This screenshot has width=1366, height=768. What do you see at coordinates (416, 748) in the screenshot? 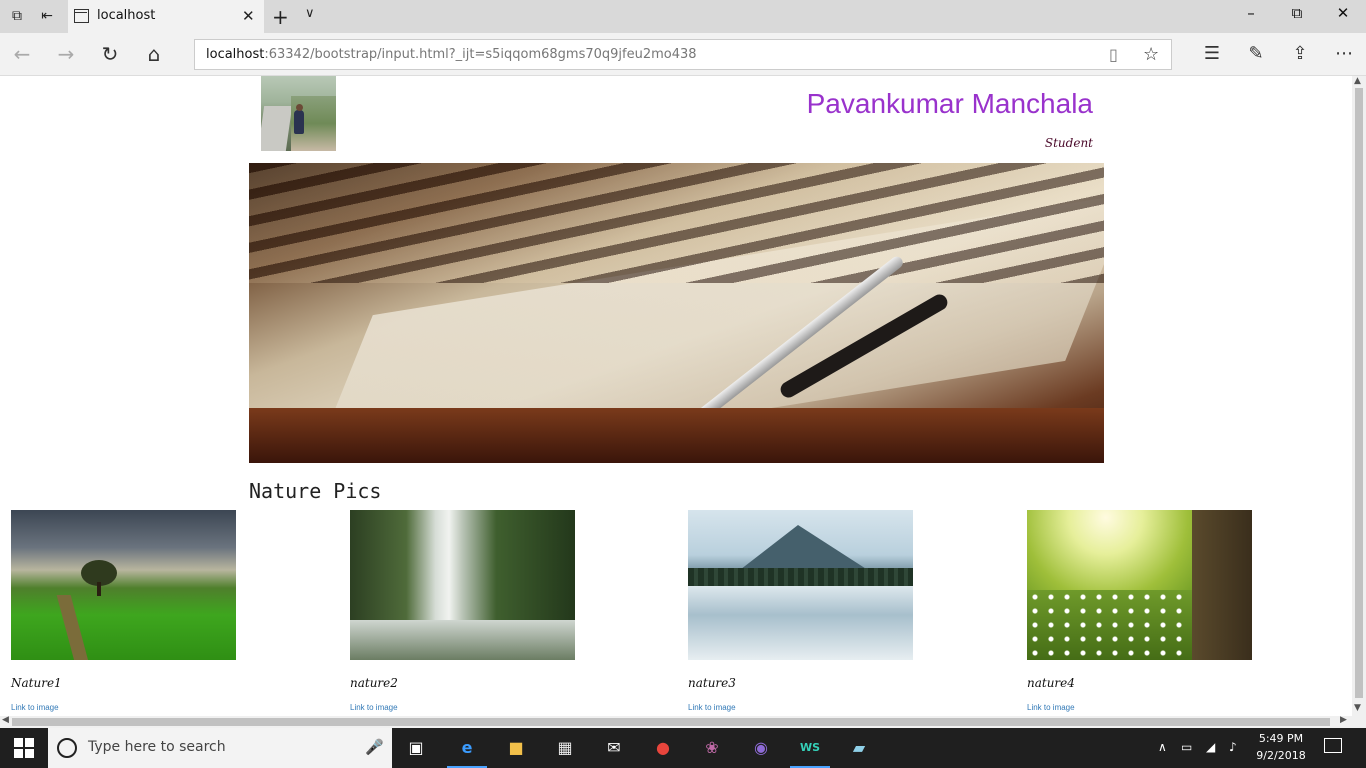
I see `task-view-icon: ▣` at bounding box center [416, 748].